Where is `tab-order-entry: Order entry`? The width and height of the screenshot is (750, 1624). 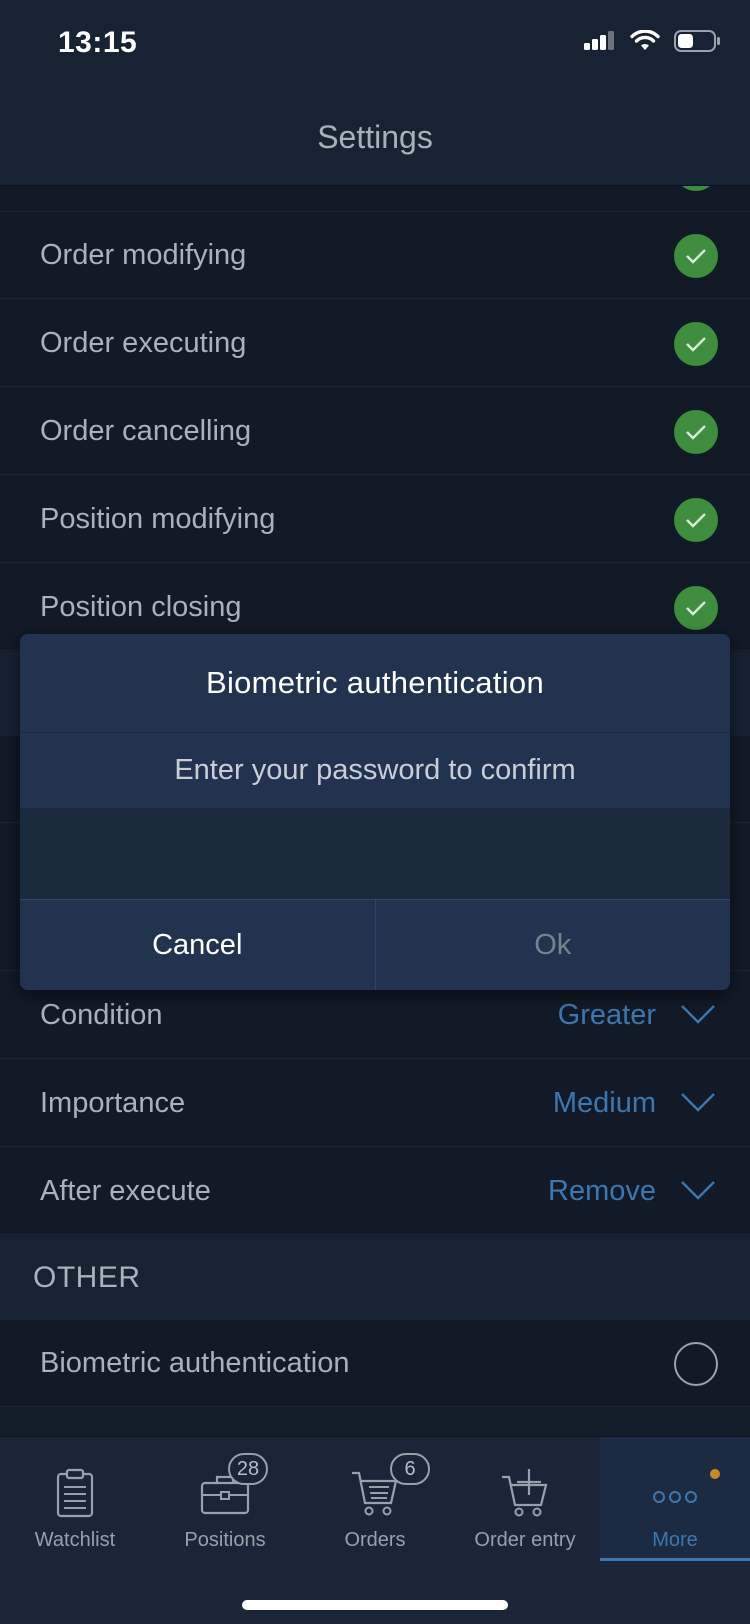
tab-order-entry: Order entry is located at coordinates (525, 1499).